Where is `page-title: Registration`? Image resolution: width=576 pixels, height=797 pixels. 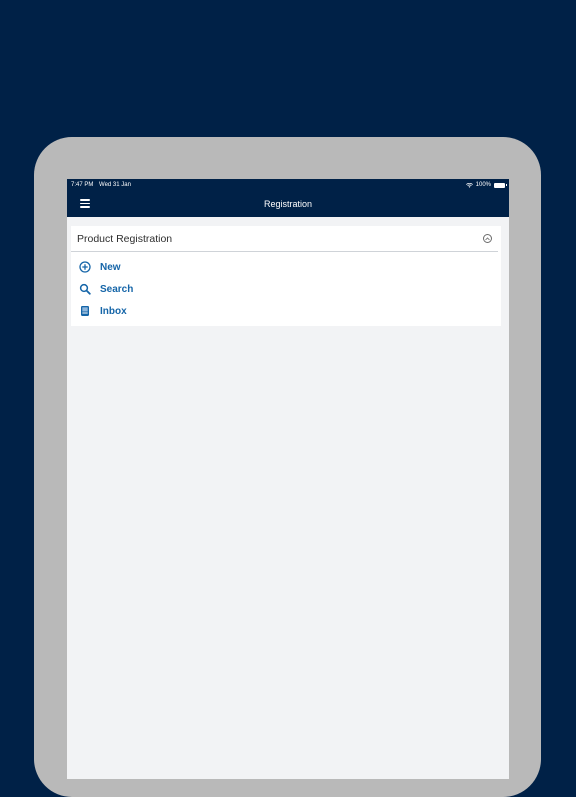 page-title: Registration is located at coordinates (288, 204).